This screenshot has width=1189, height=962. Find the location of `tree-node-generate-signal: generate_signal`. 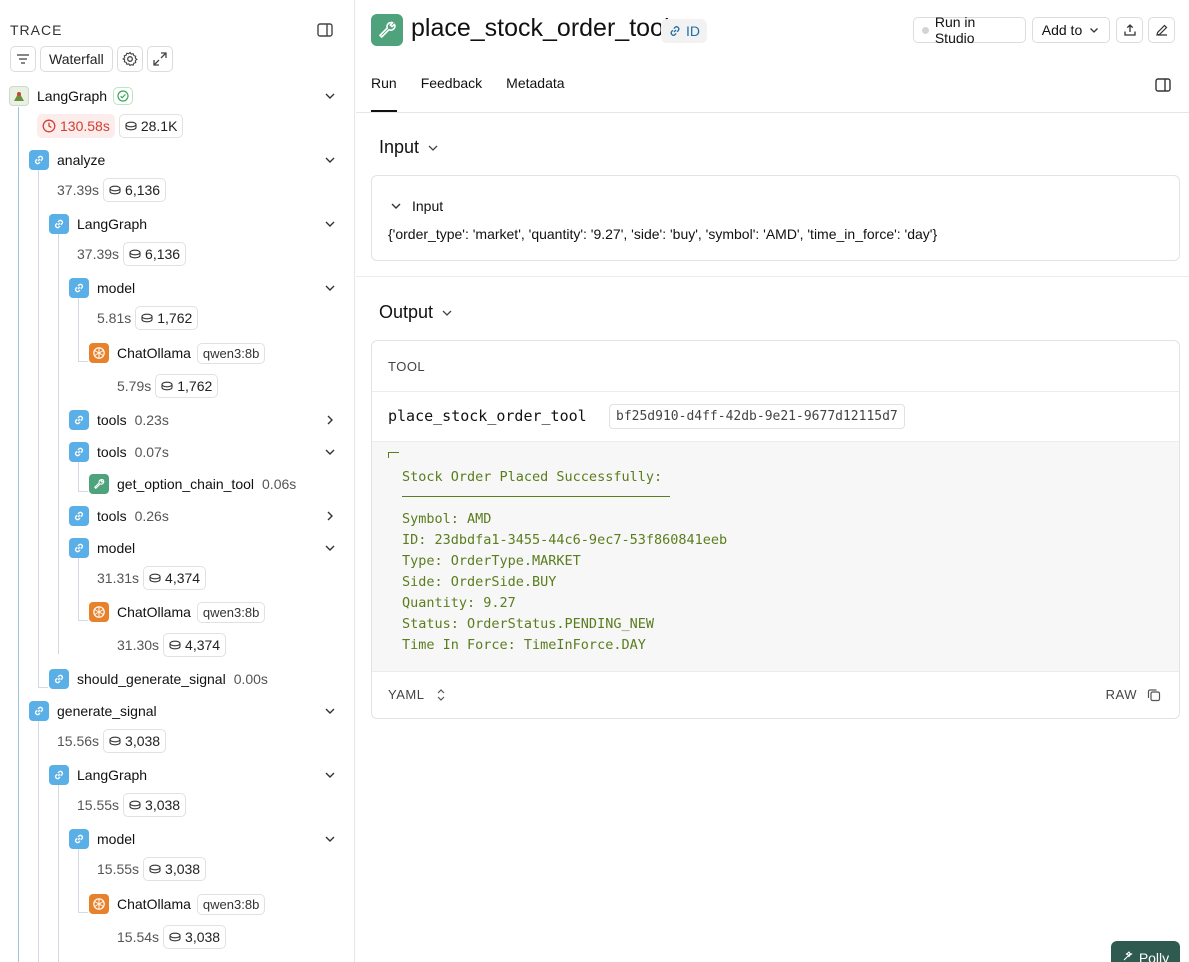

tree-node-generate-signal: generate_signal is located at coordinates (93, 711).